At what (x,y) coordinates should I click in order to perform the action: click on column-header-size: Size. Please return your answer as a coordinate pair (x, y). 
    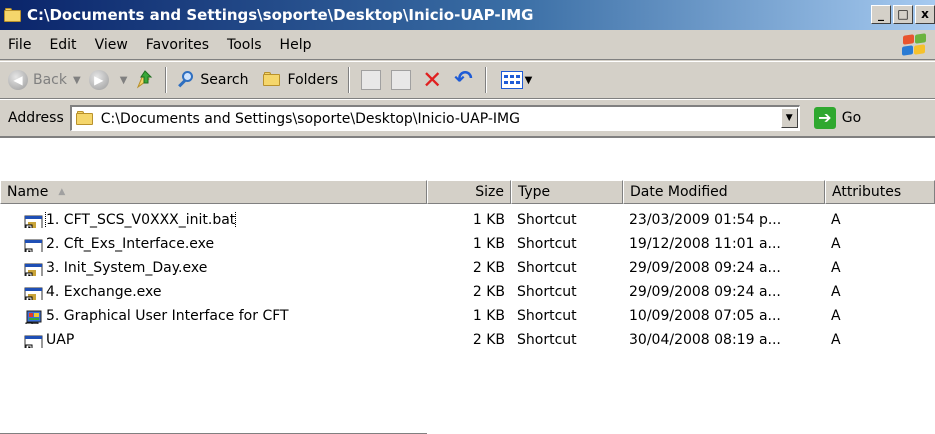
    Looking at the image, I should click on (469, 192).